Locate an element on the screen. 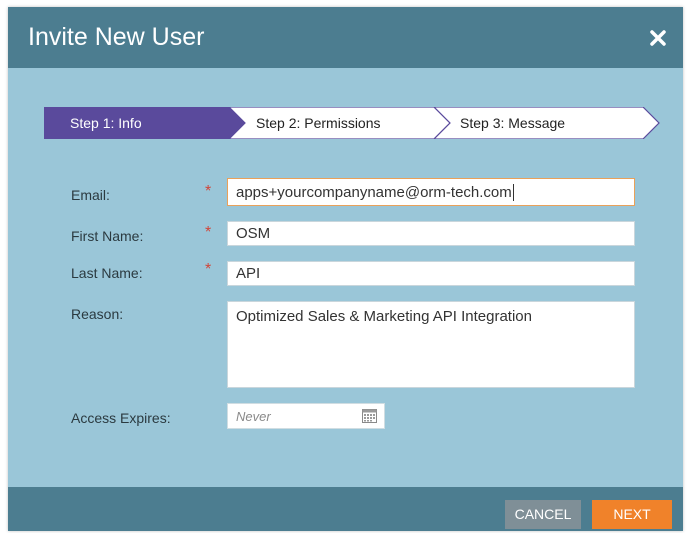 Image resolution: width=689 pixels, height=533 pixels. last-name-required-marker: * is located at coordinates (208, 269).